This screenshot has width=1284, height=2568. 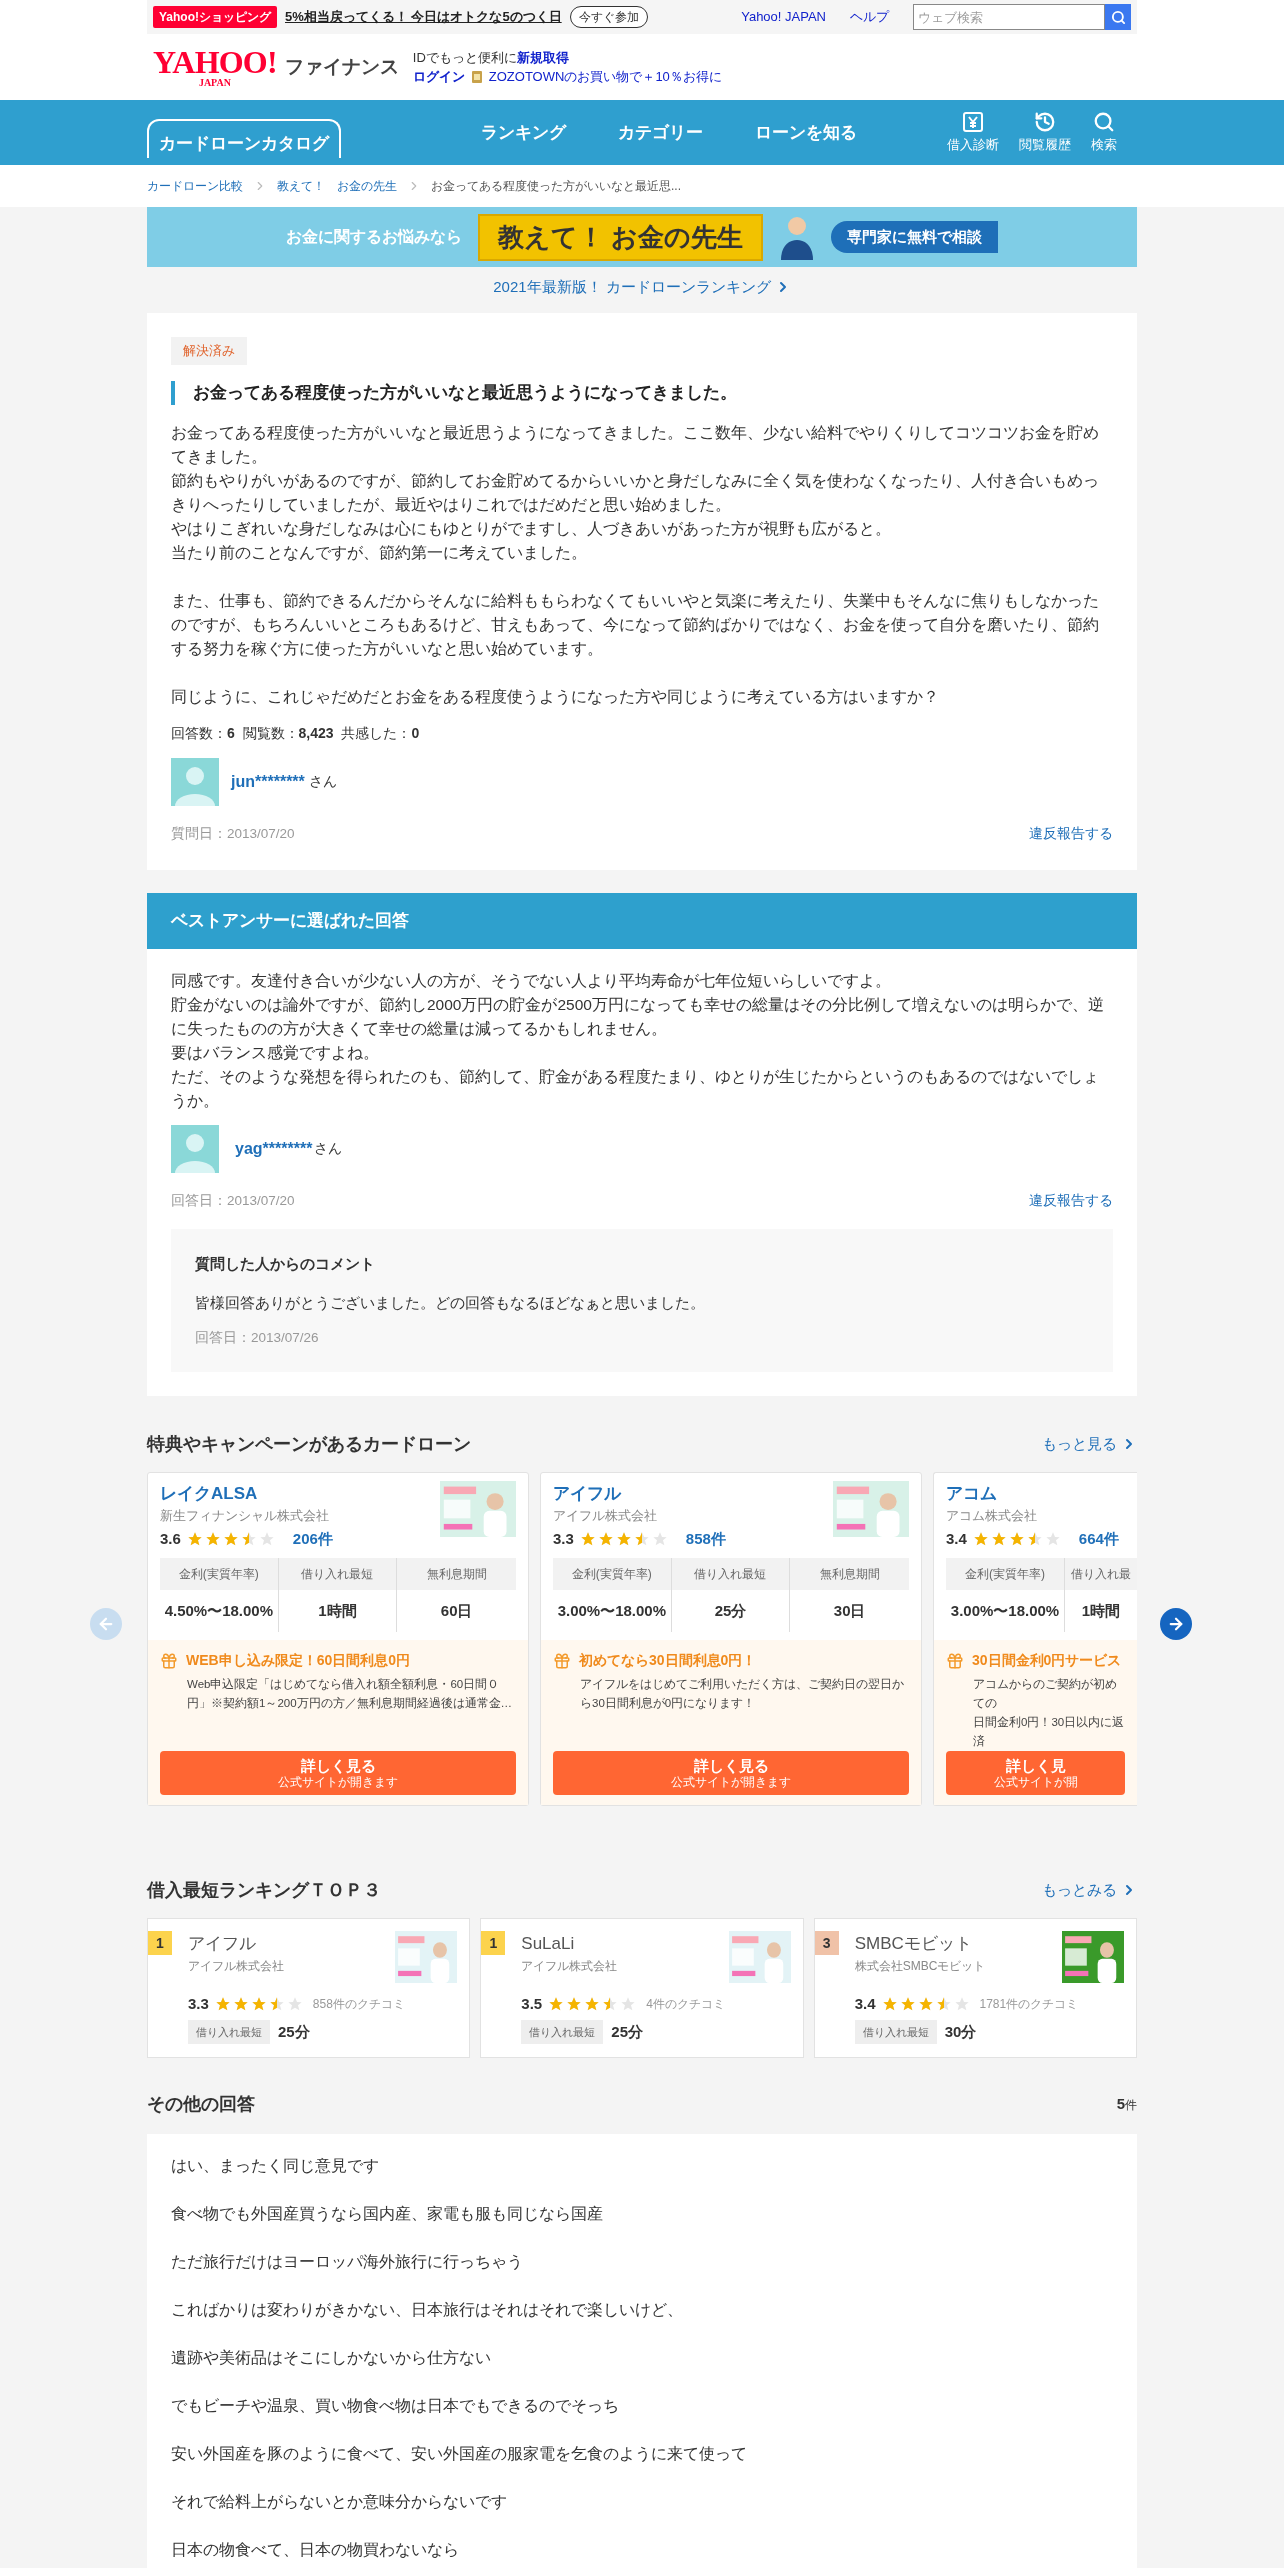 What do you see at coordinates (215, 62) in the screenshot?
I see `yahoo-logo: YAHOO!` at bounding box center [215, 62].